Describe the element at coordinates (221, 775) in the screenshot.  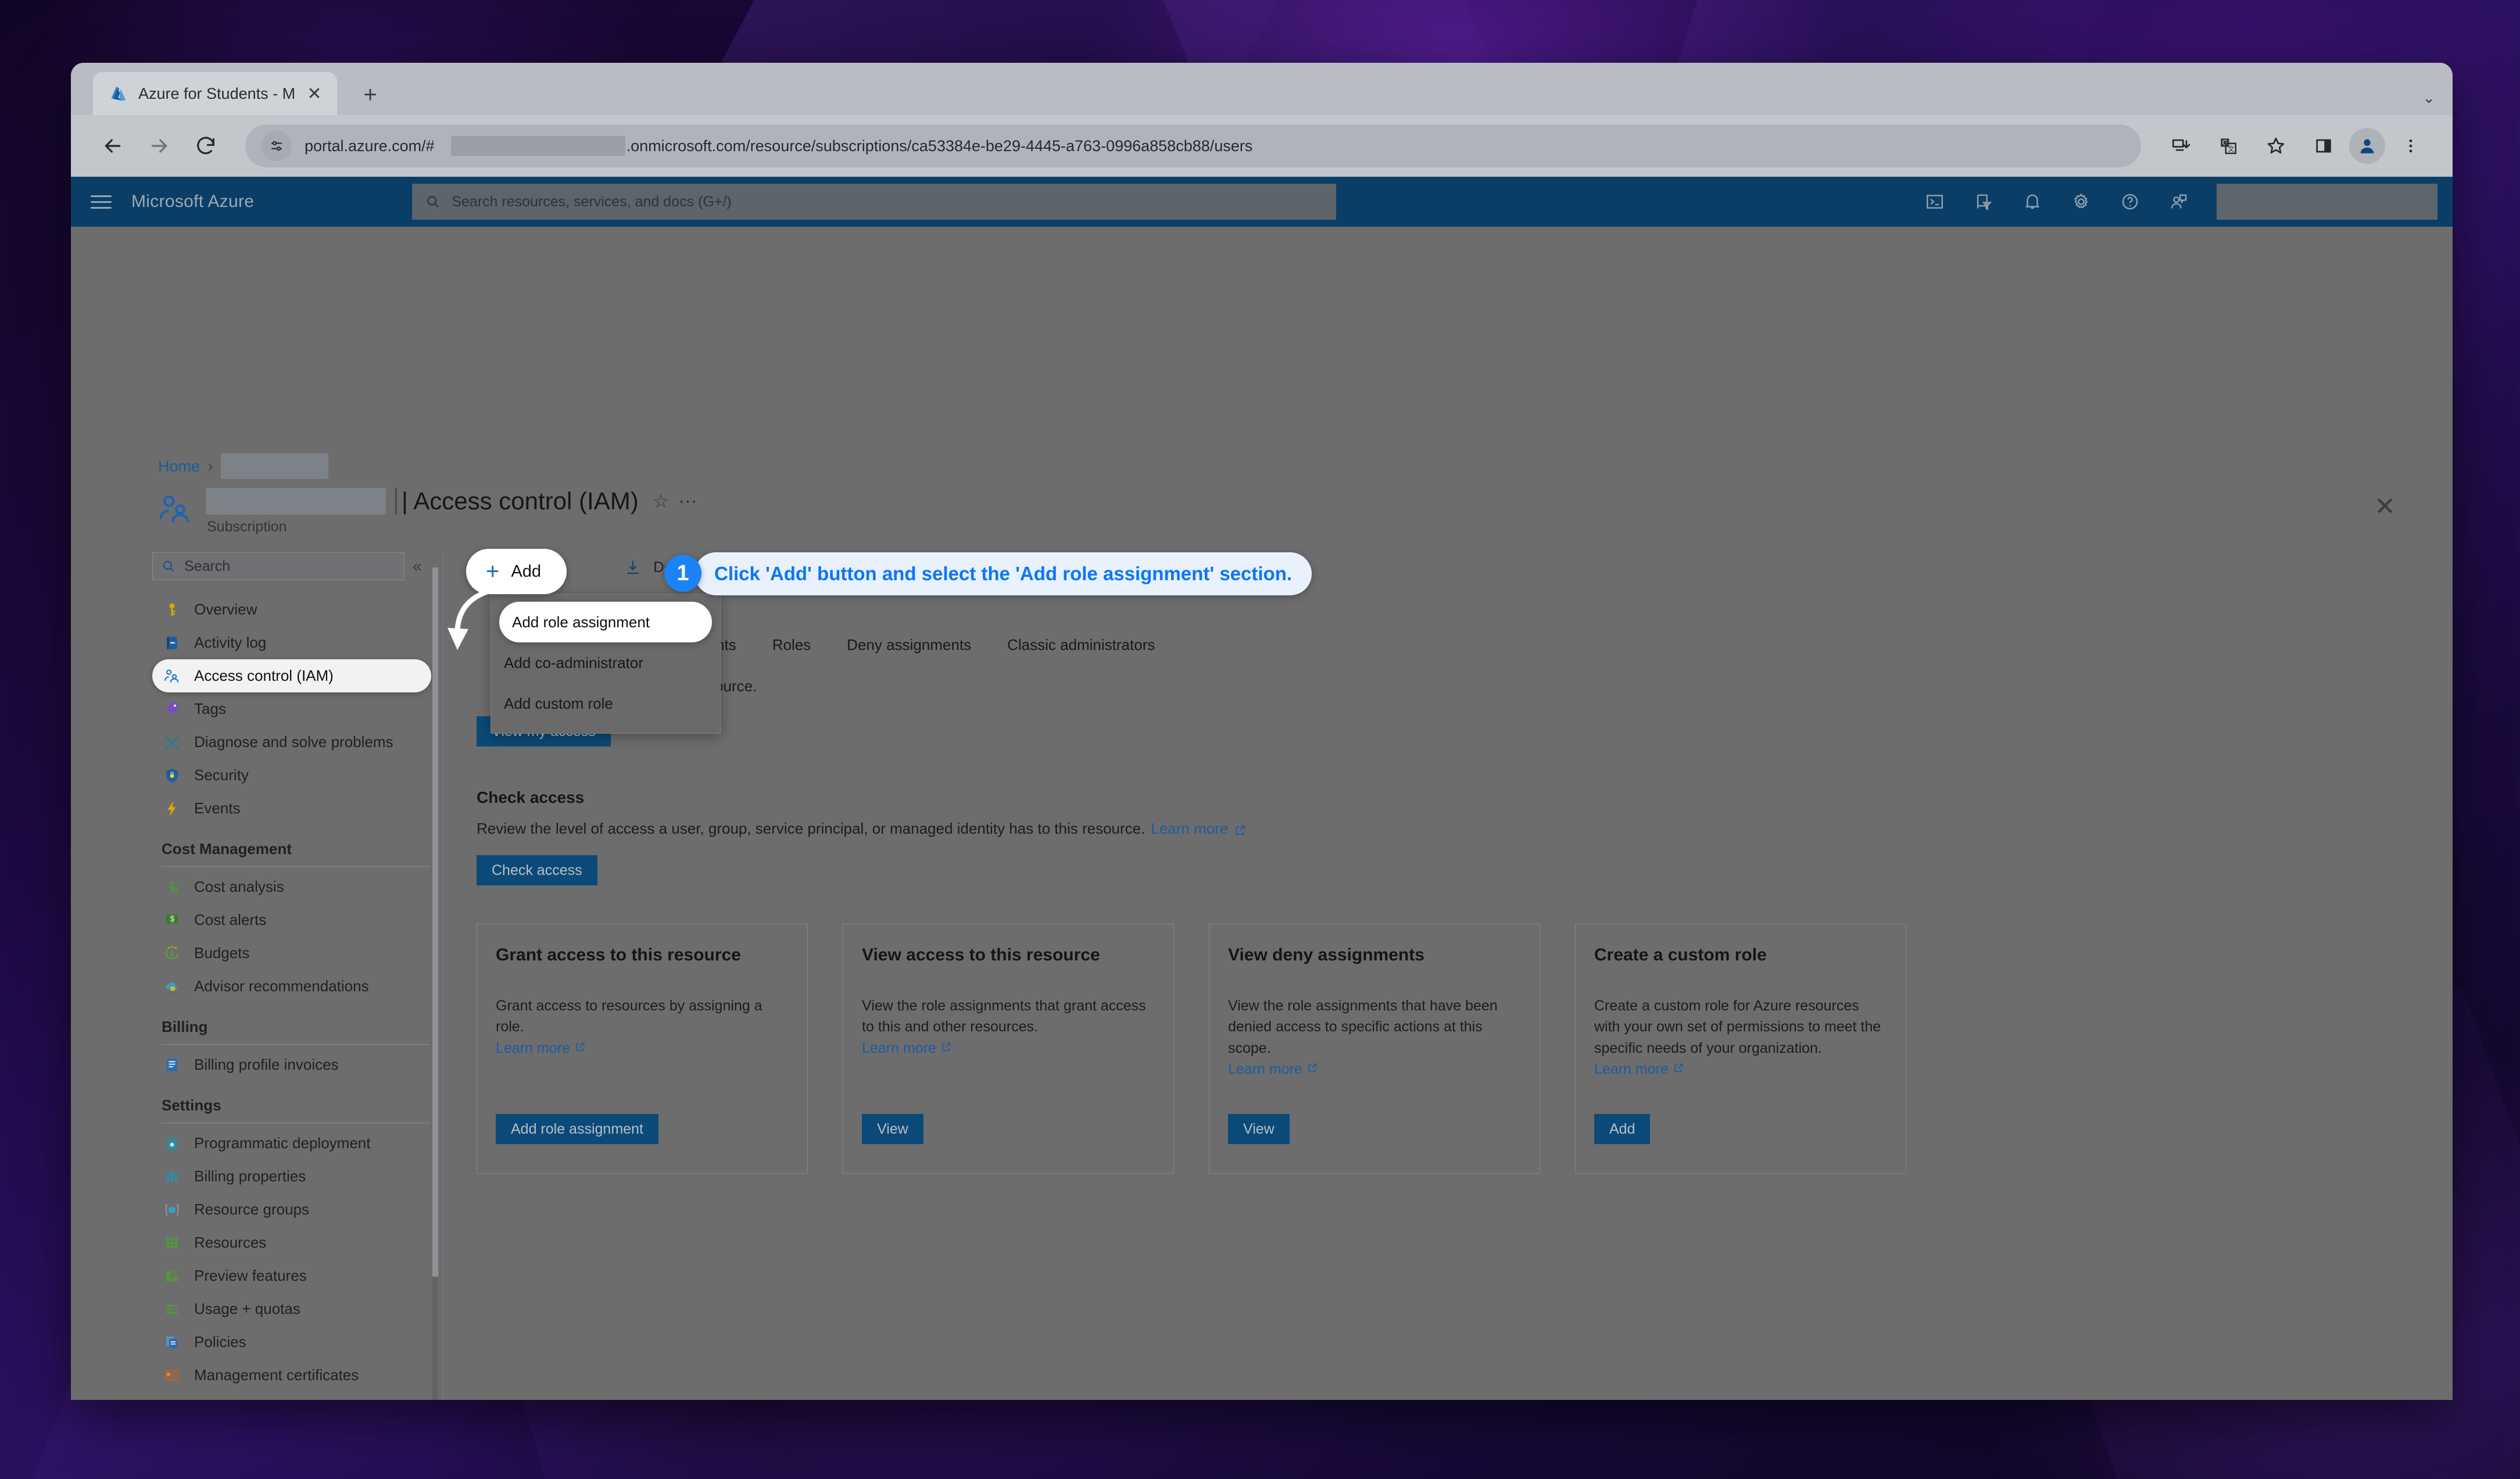
I see `sidebar-item-label: Security` at that location.